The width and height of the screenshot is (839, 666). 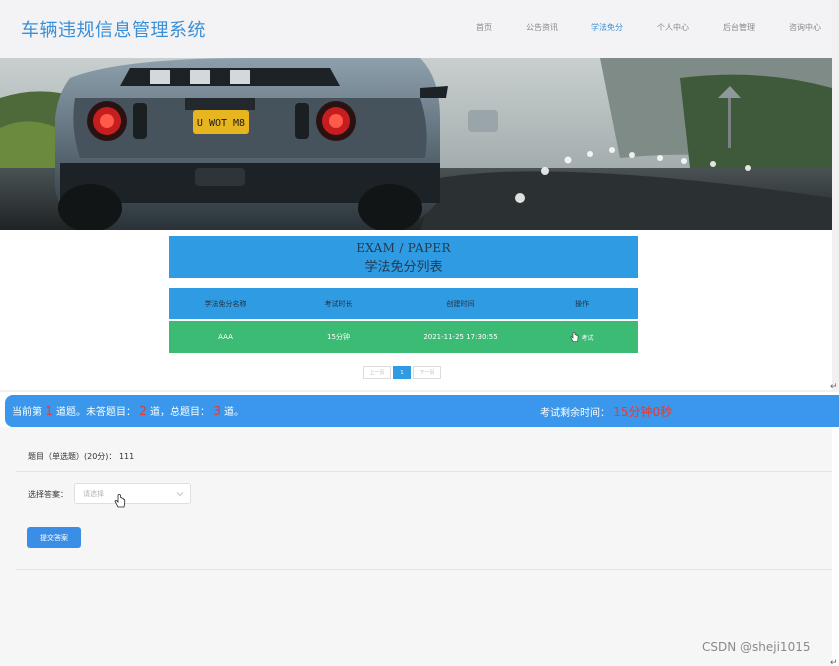 What do you see at coordinates (217, 411) in the screenshot?
I see `total-question-count: 3` at bounding box center [217, 411].